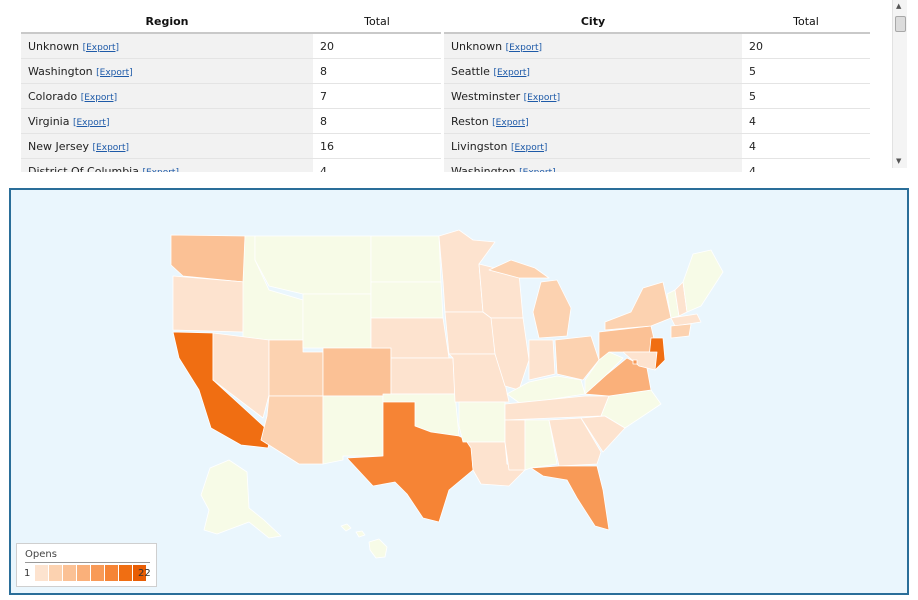 The height and width of the screenshot is (600, 918). I want to click on state-arkansas, so click(482, 422).